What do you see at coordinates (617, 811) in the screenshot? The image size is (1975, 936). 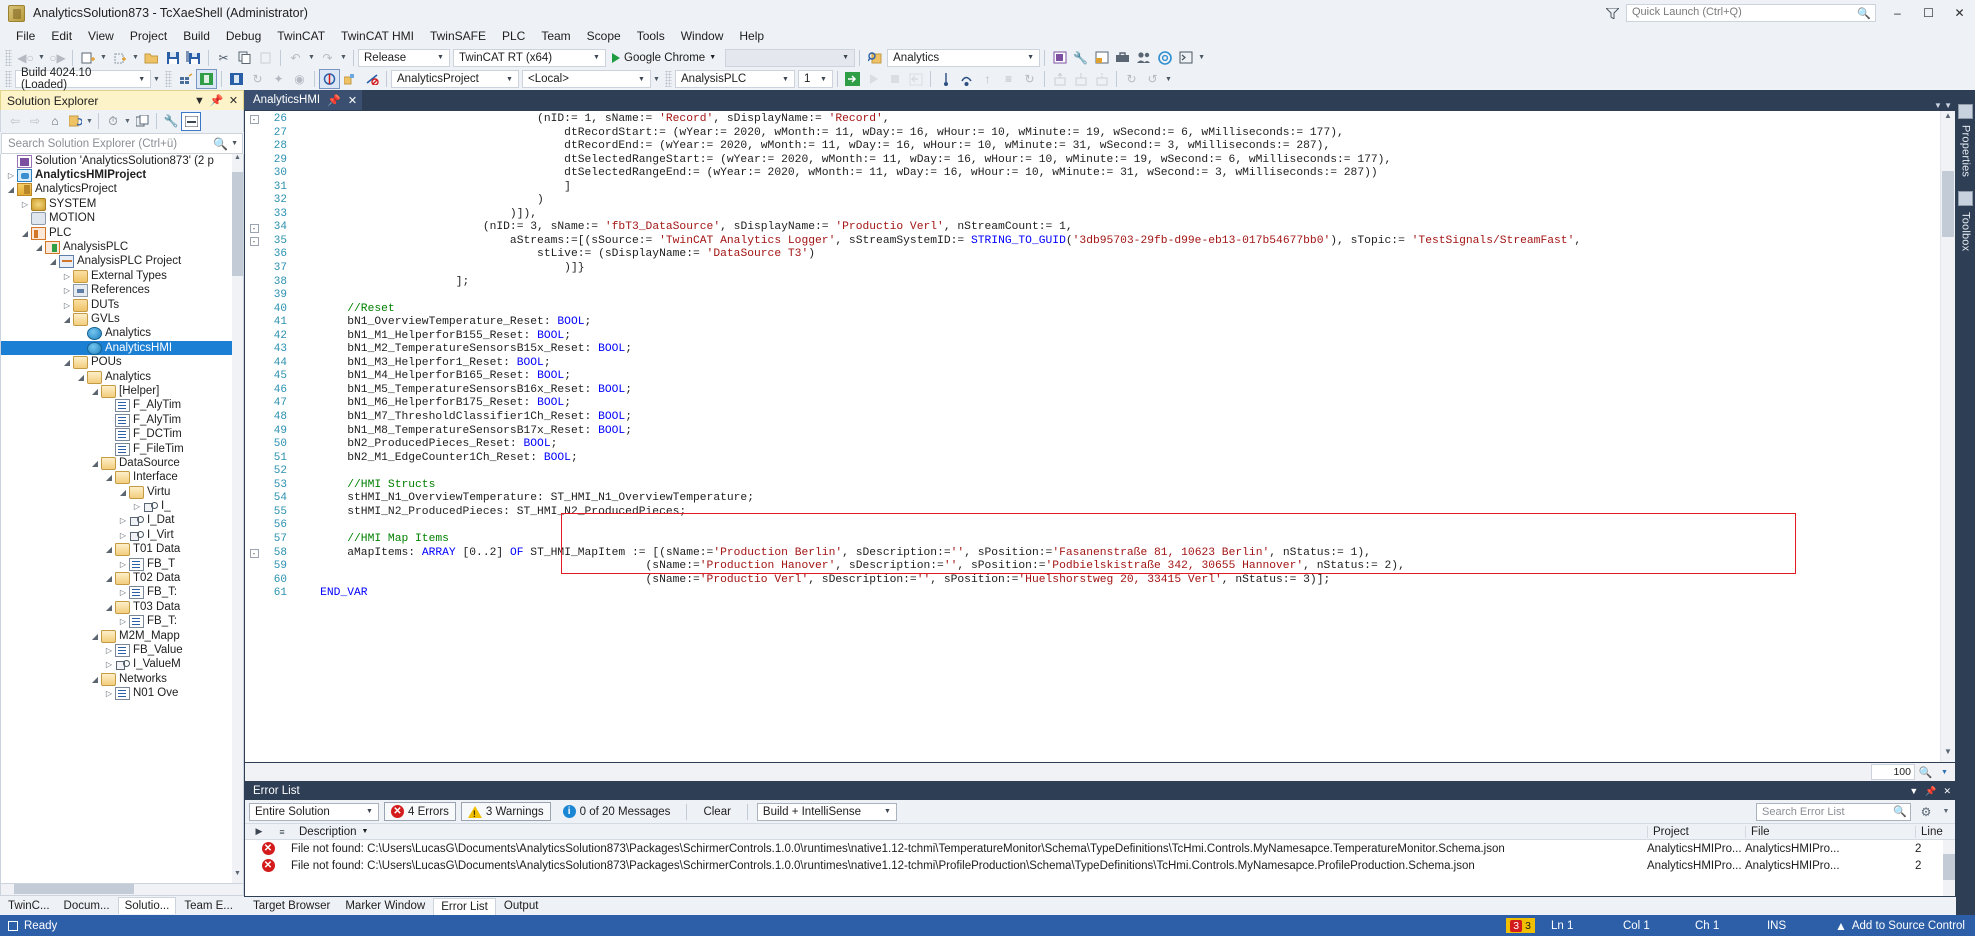 I see `messages-filter-button: i 0 of 20 Messages` at bounding box center [617, 811].